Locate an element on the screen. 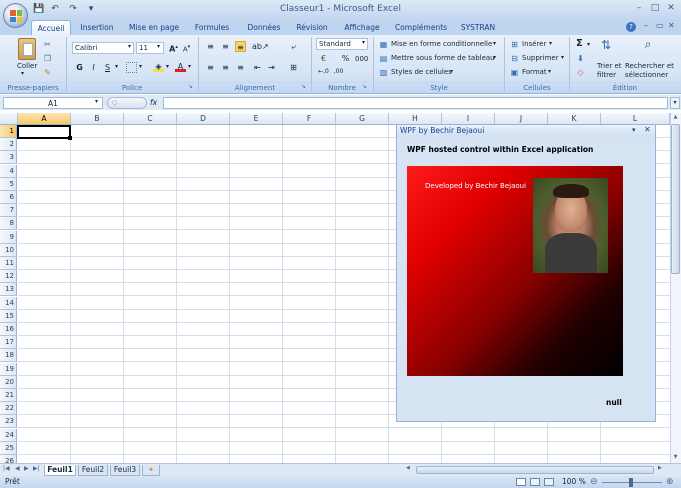 The height and width of the screenshot is (488, 681). tab-insertion: Insertion is located at coordinates (97, 27).